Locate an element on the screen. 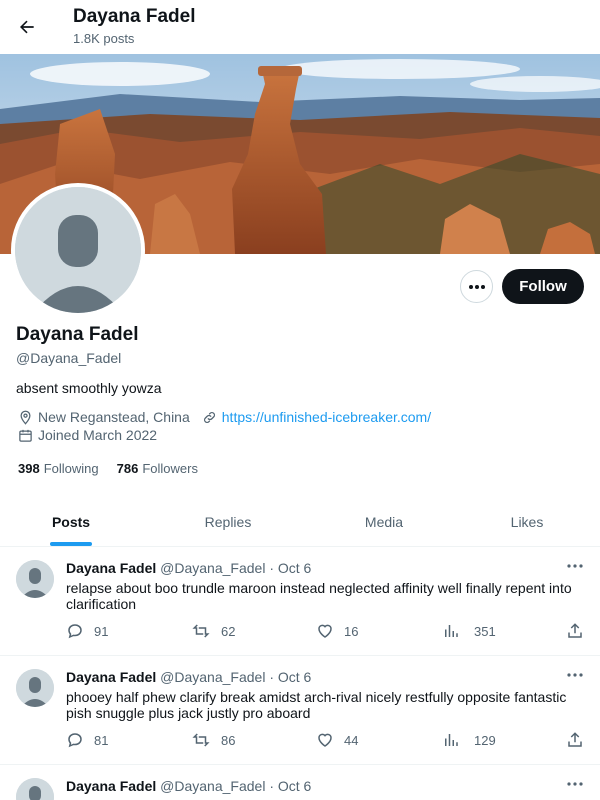  followers-link: 786 Followers is located at coordinates (157, 468).